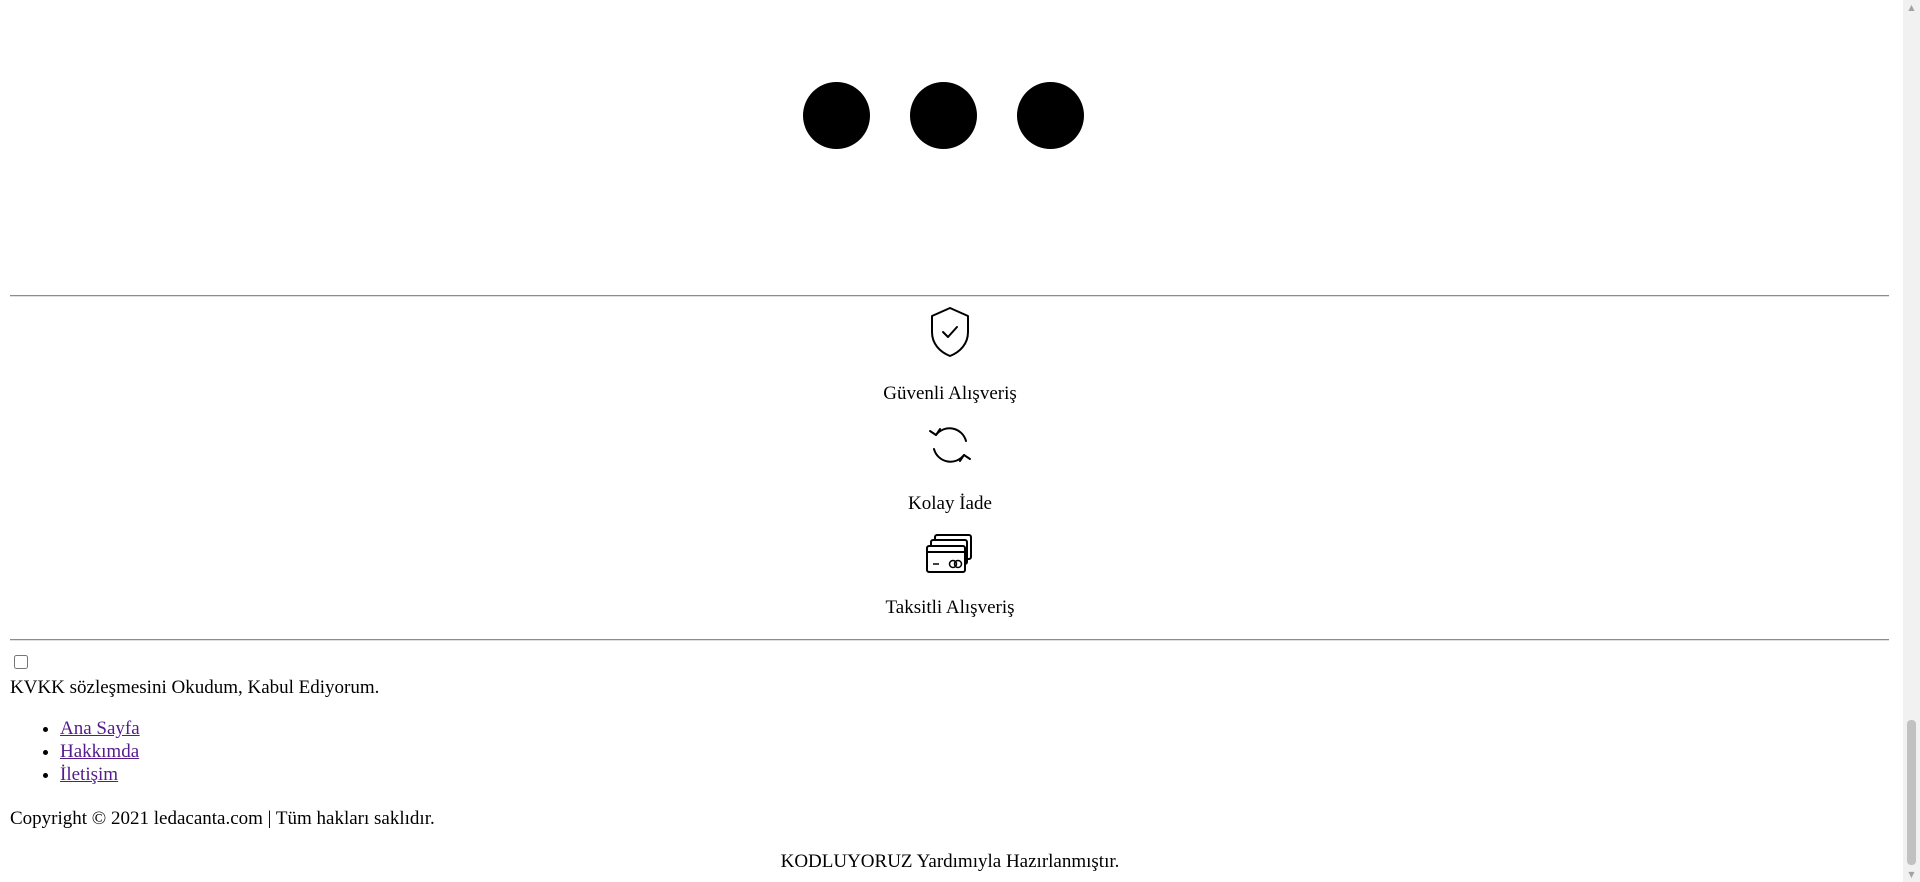 This screenshot has width=1920, height=882. What do you see at coordinates (949, 640) in the screenshot?
I see `divider-bottom` at bounding box center [949, 640].